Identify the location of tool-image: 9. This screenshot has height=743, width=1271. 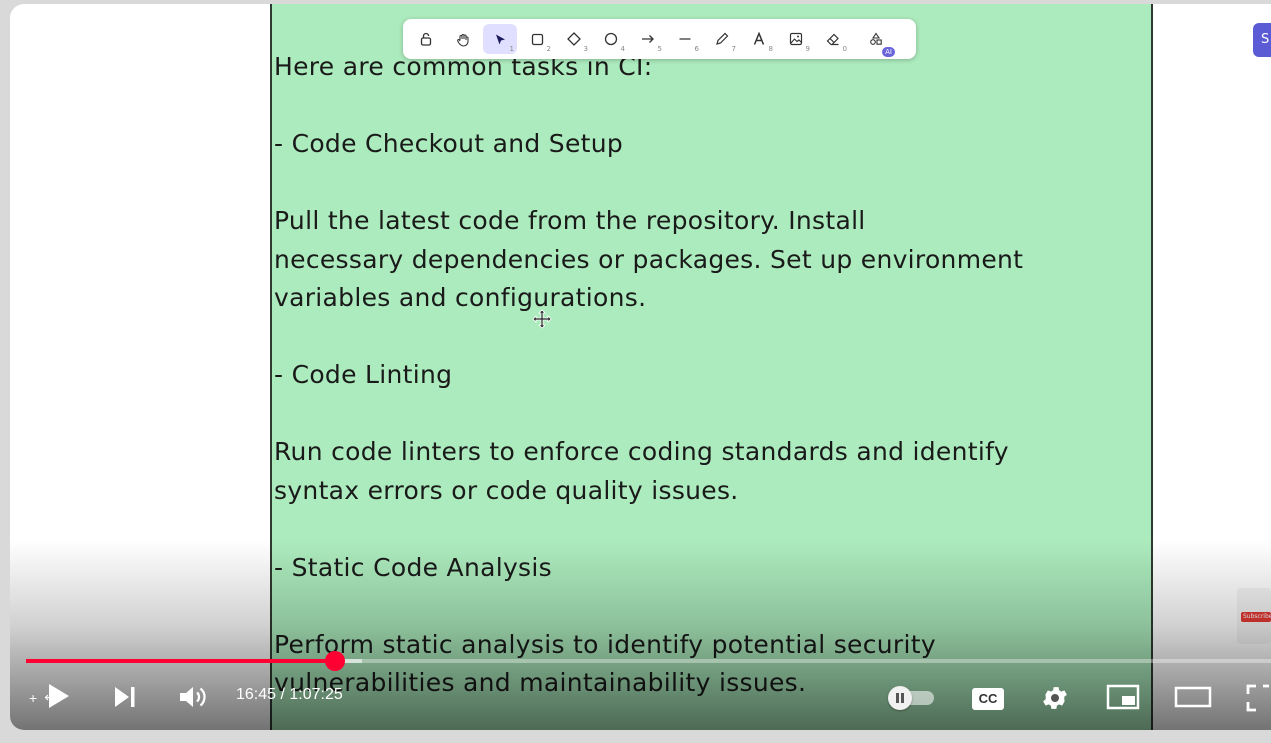
(796, 39).